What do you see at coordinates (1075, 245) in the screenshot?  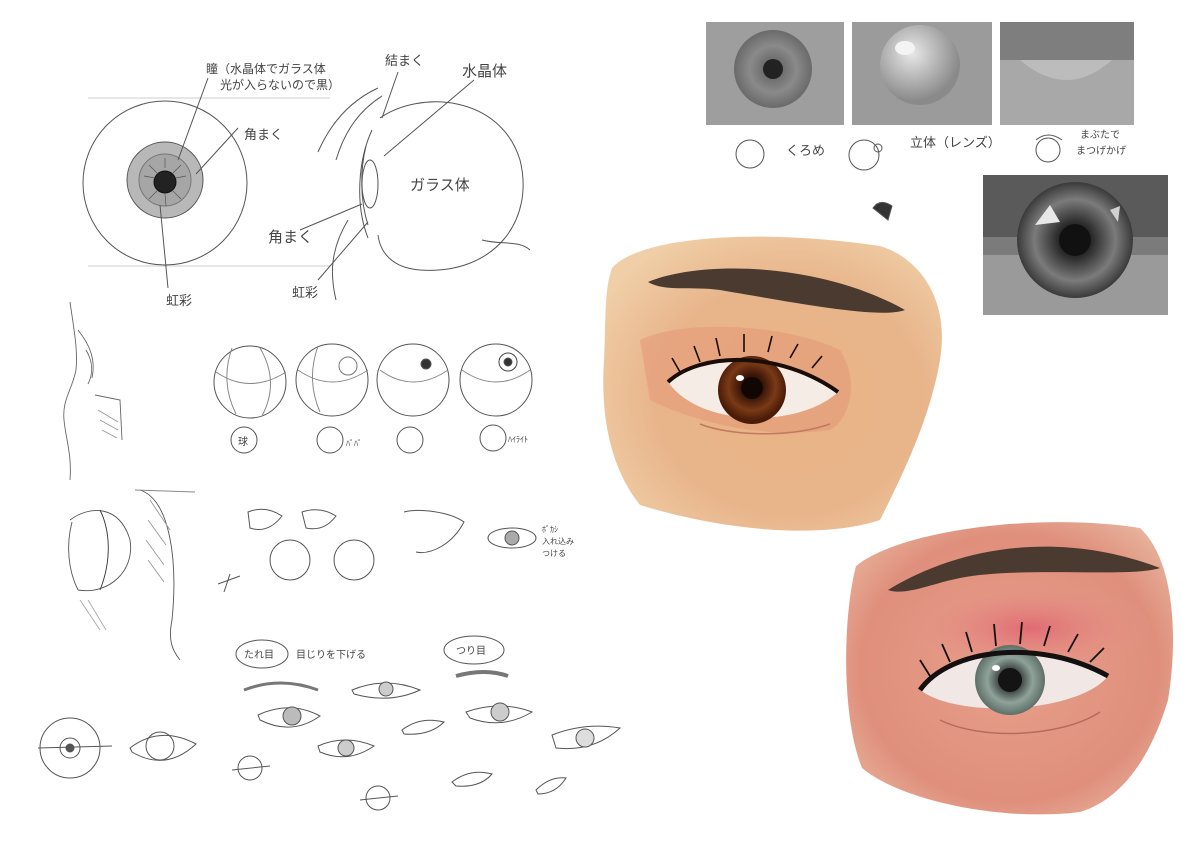 I see `render-final-tile` at bounding box center [1075, 245].